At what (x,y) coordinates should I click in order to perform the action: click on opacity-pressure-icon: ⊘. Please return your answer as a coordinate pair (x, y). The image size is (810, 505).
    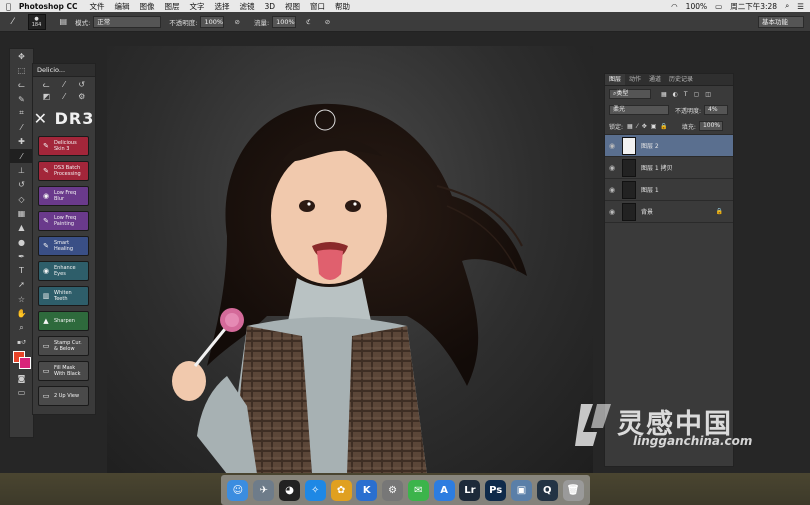
    Looking at the image, I should click on (236, 22).